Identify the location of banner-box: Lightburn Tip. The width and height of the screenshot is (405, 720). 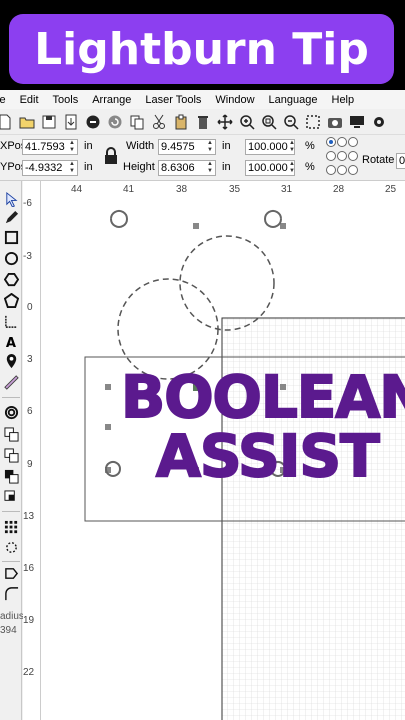
(201, 49).